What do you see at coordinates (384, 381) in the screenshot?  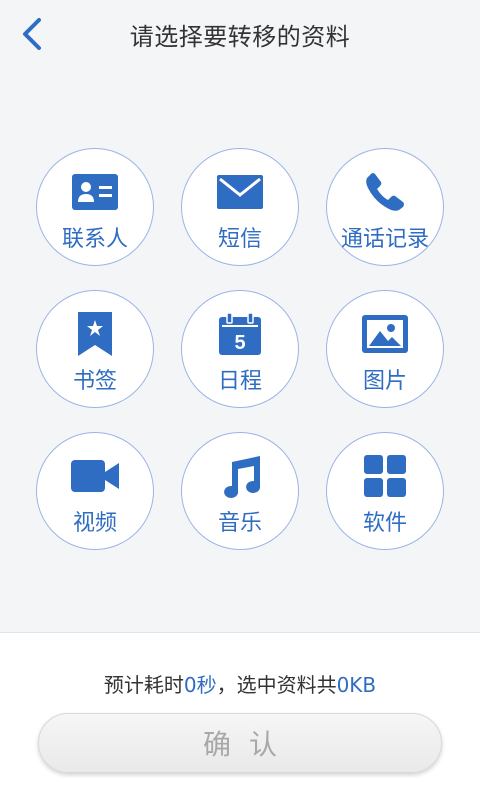 I see `item-label: 图片` at bounding box center [384, 381].